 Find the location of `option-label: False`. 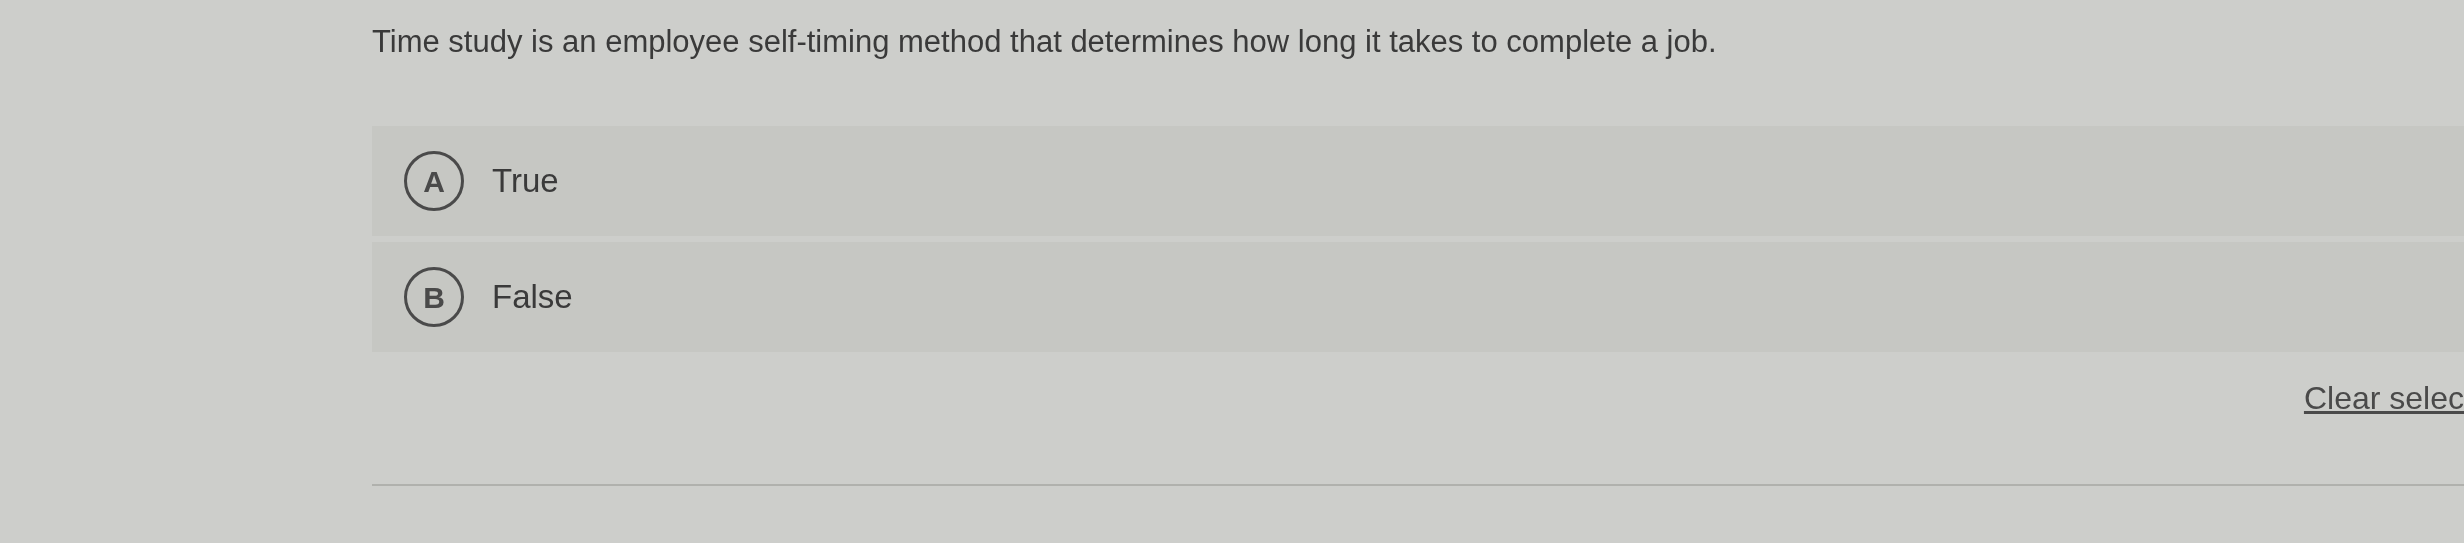

option-label: False is located at coordinates (532, 297).